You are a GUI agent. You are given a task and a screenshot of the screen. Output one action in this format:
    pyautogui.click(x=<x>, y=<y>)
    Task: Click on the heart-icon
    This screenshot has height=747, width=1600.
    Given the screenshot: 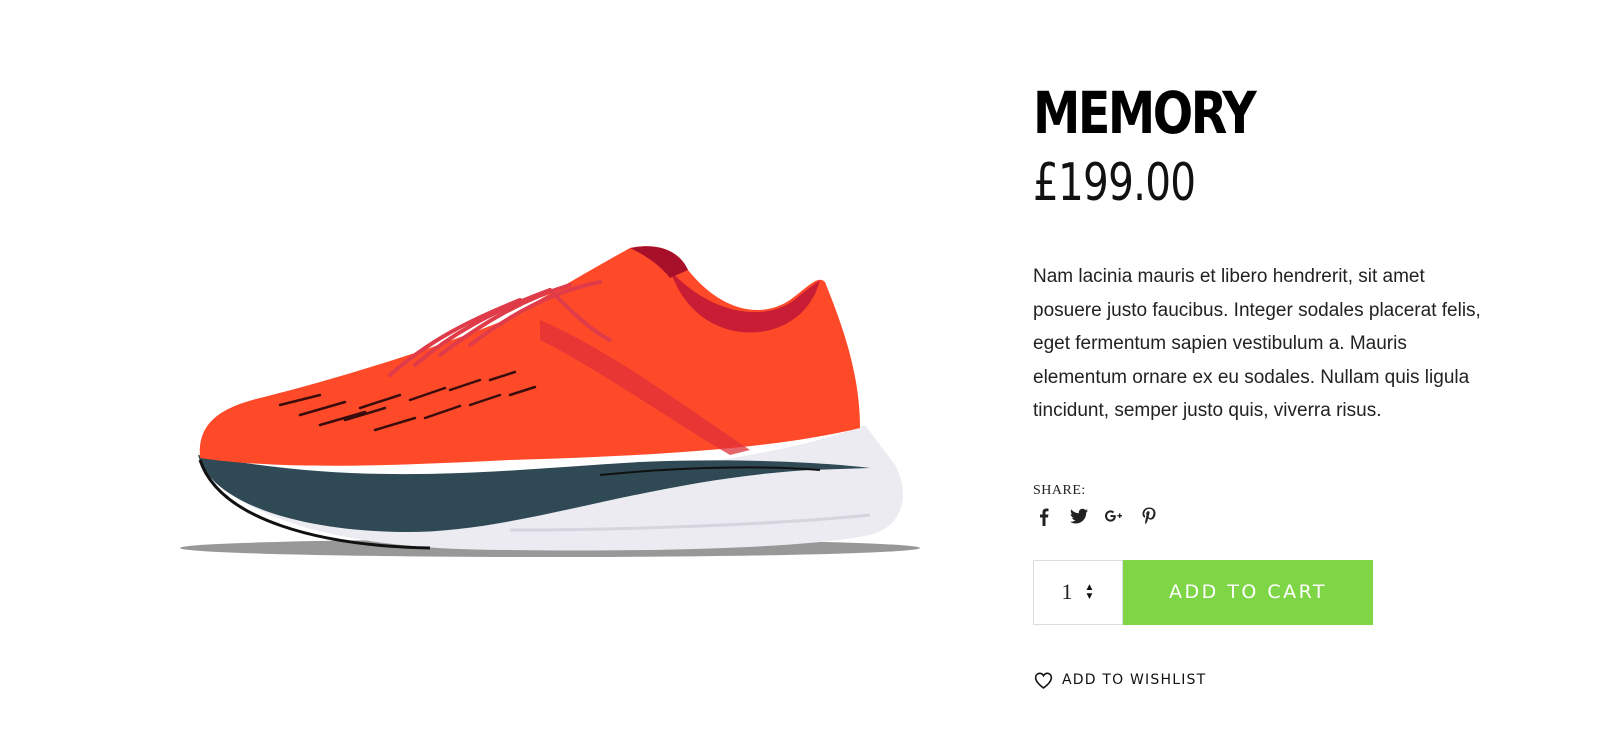 What is the action you would take?
    pyautogui.click(x=1043, y=680)
    